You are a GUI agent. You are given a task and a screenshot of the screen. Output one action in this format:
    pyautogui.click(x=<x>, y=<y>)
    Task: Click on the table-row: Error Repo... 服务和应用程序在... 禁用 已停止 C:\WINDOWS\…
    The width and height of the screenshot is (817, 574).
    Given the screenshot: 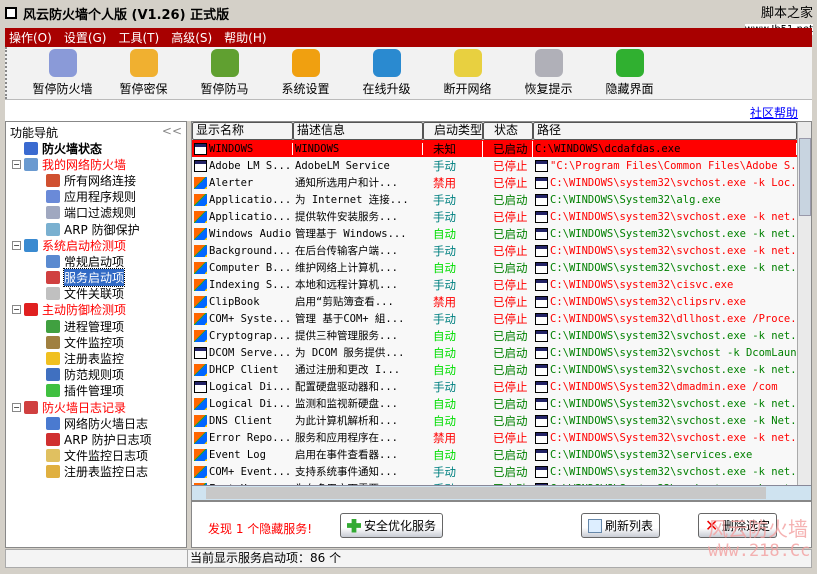 What is the action you would take?
    pyautogui.click(x=501, y=437)
    